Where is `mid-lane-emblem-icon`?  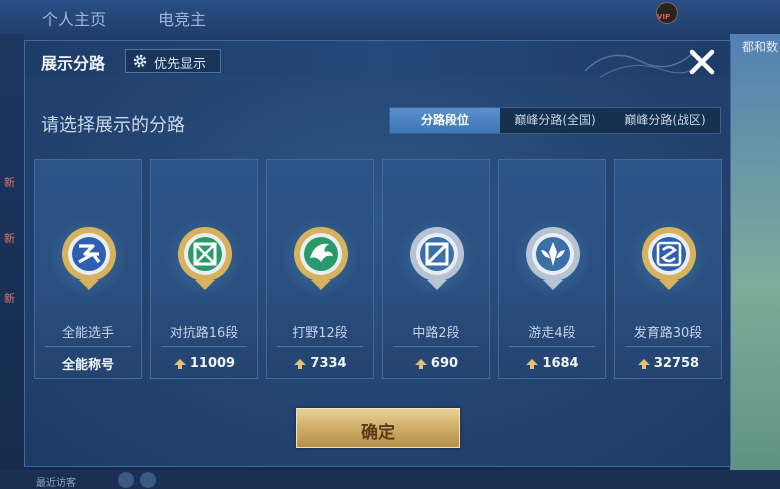 mid-lane-emblem-icon is located at coordinates (437, 258).